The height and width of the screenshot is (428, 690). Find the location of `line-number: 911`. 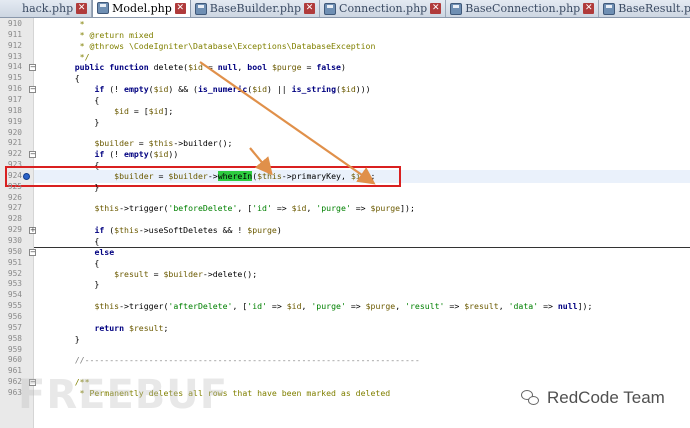

line-number: 911 is located at coordinates (14, 34).